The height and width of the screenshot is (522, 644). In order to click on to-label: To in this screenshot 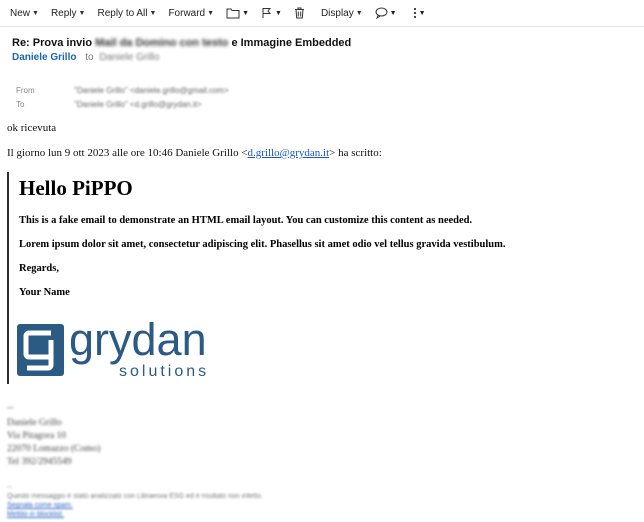, I will do `click(20, 104)`.